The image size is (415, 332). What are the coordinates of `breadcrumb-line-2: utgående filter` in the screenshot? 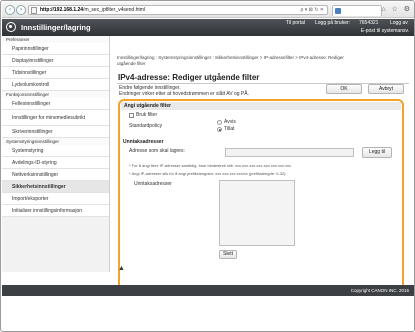 It's located at (131, 63).